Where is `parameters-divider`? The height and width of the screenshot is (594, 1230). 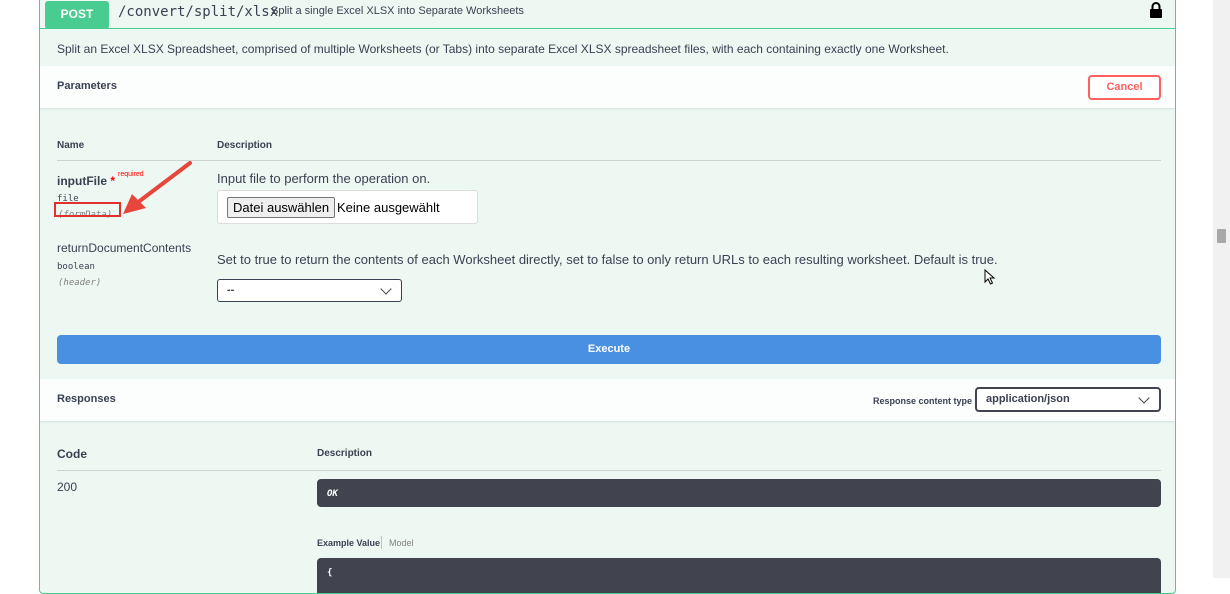 parameters-divider is located at coordinates (609, 160).